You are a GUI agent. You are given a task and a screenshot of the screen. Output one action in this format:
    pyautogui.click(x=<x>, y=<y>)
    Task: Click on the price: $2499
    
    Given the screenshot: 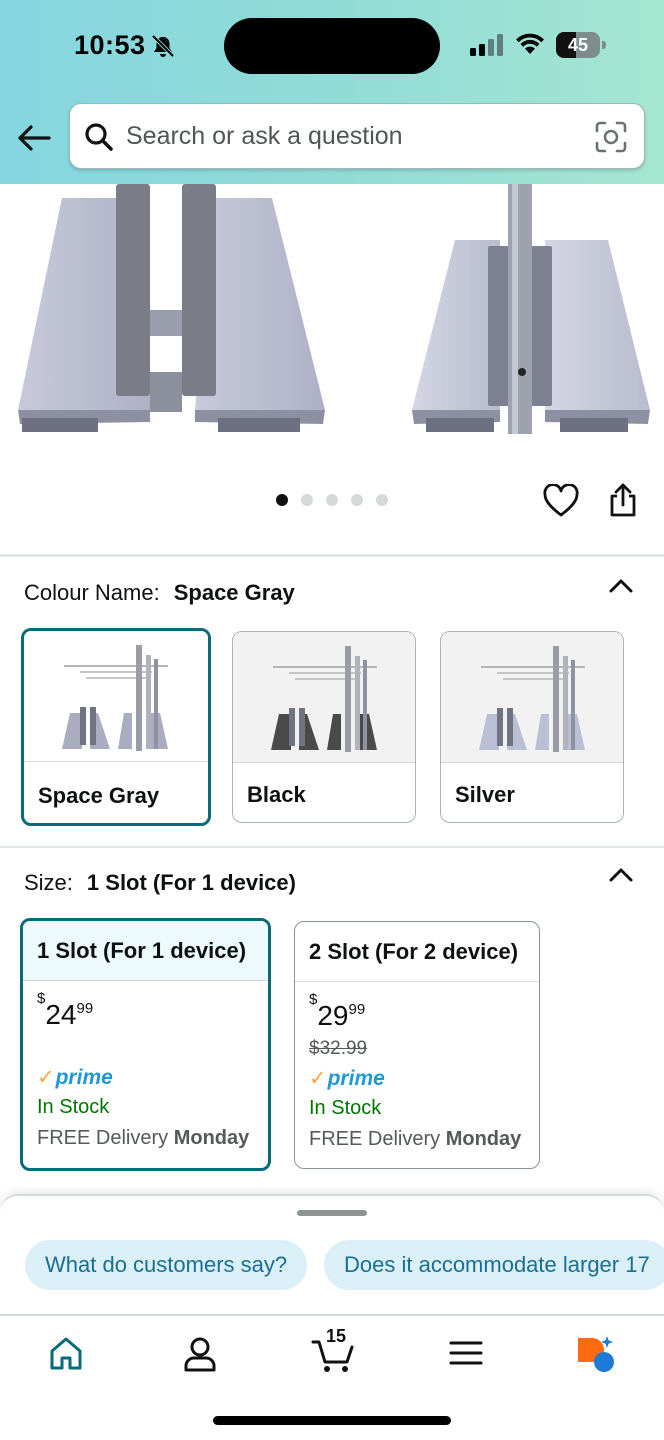 What is the action you would take?
    pyautogui.click(x=65, y=1009)
    